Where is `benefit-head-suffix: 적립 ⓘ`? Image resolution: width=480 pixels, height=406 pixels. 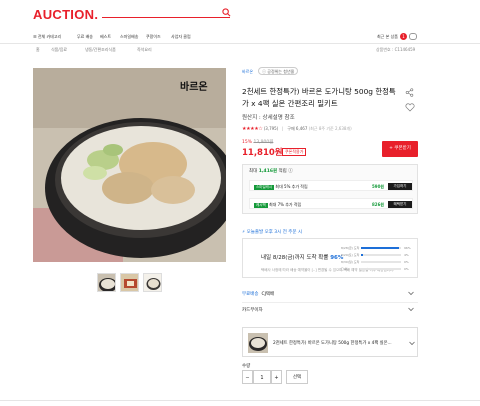 benefit-head-suffix: 적립 ⓘ is located at coordinates (286, 171).